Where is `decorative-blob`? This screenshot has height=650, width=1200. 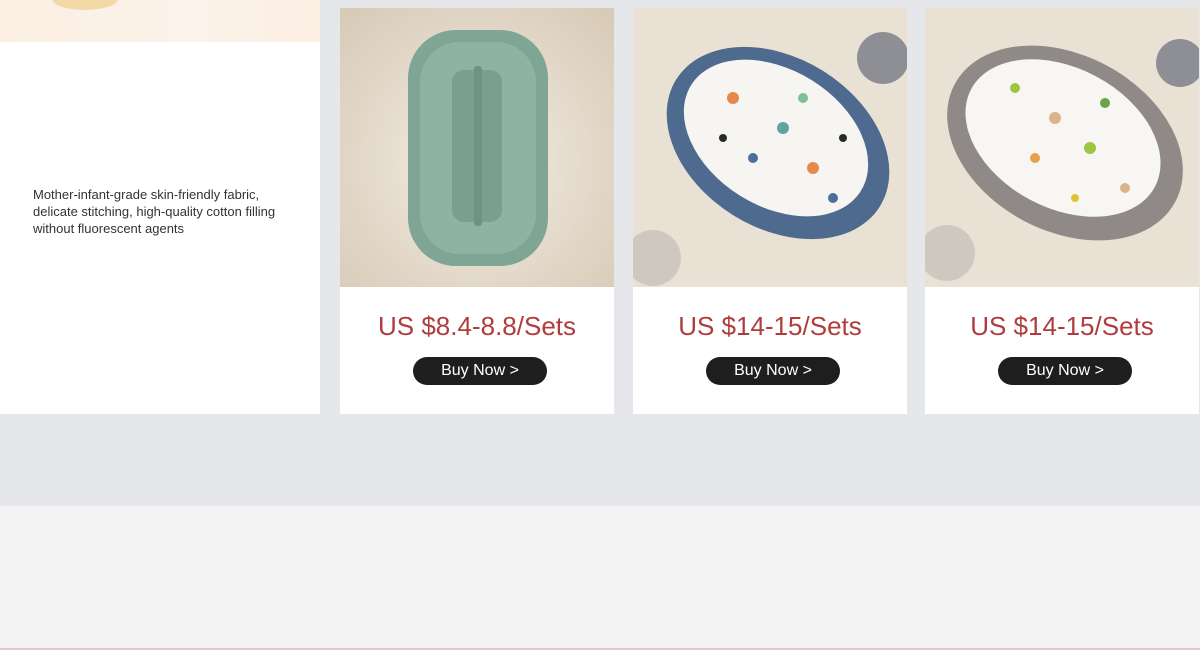
decorative-blob is located at coordinates (85, 5).